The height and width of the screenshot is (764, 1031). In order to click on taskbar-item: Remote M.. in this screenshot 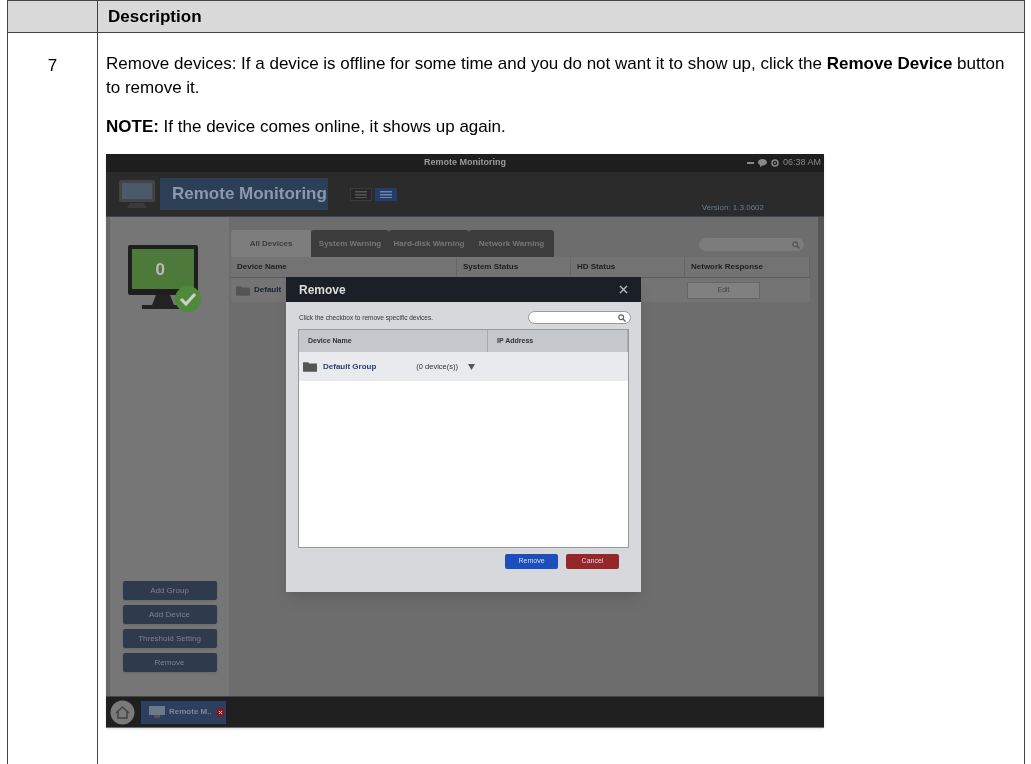, I will do `click(183, 712)`.